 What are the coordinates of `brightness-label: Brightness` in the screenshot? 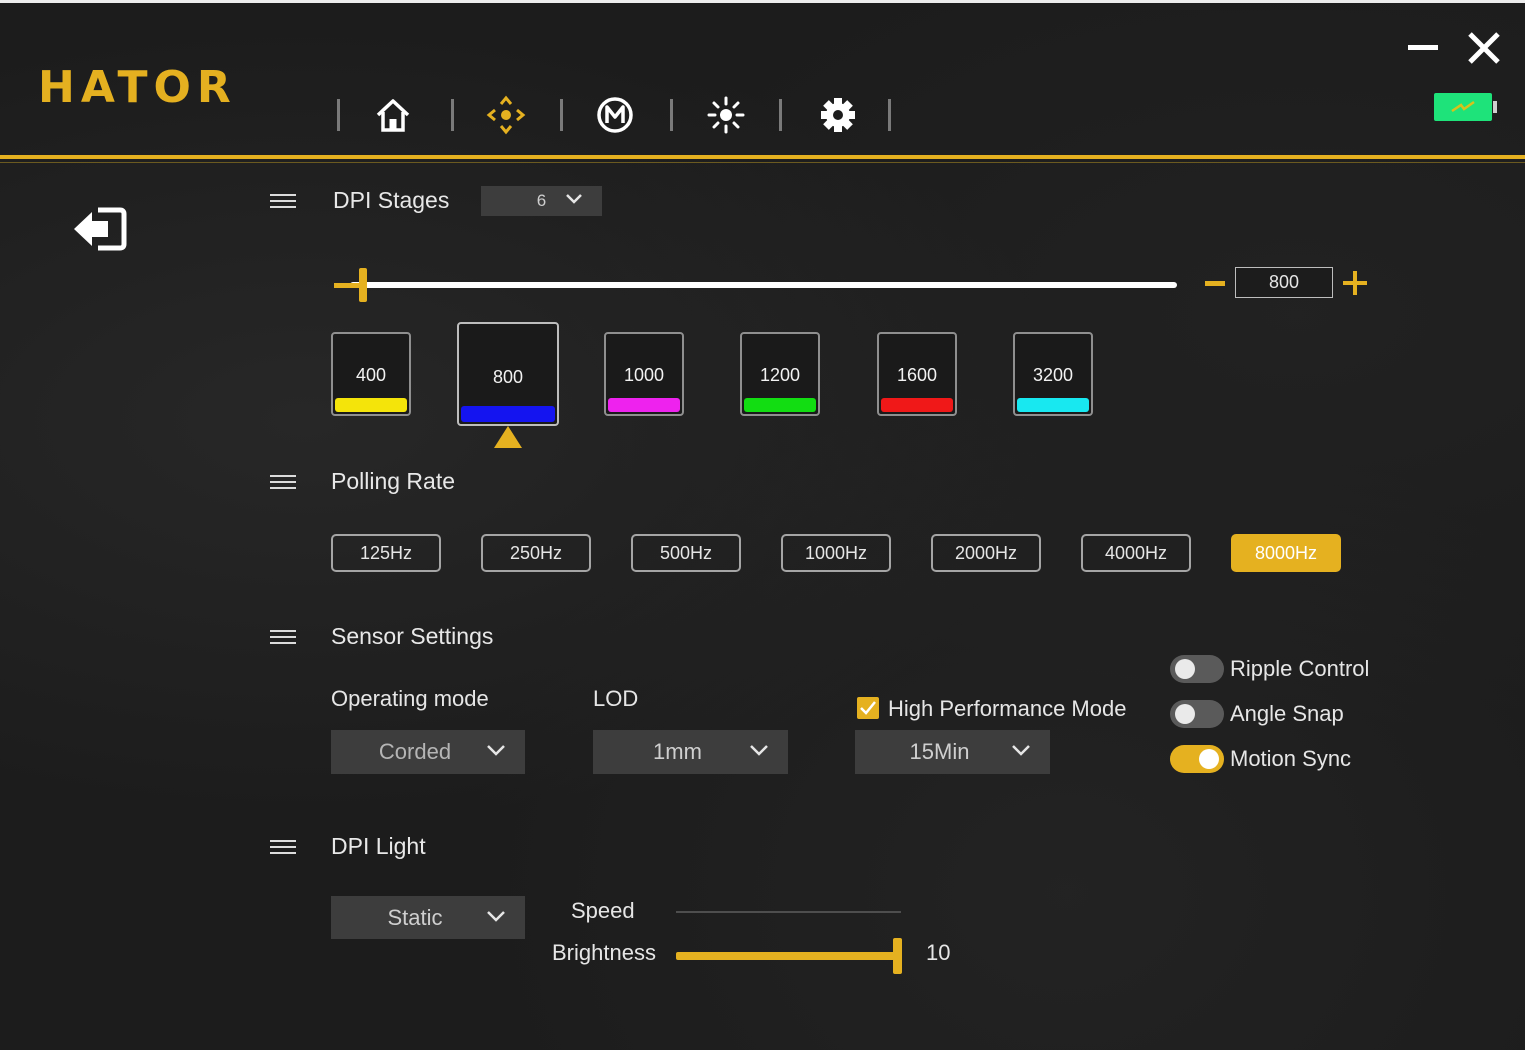 It's located at (604, 952).